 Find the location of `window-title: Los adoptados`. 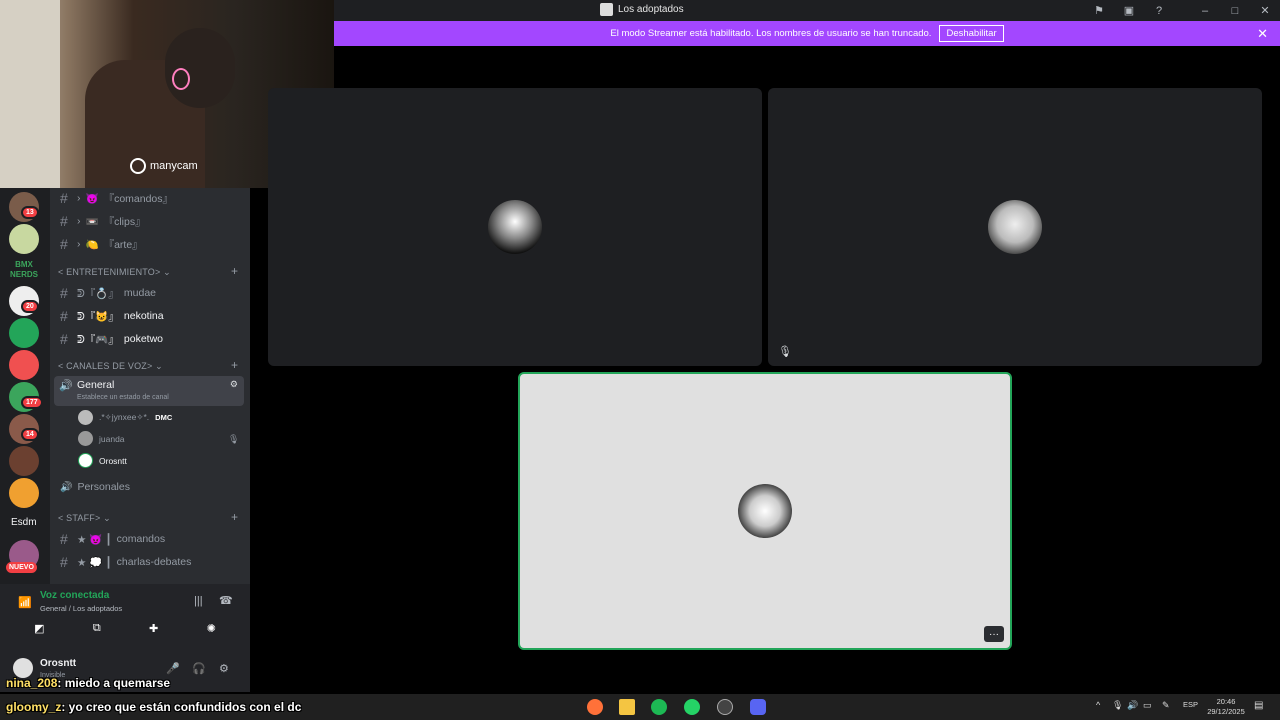

window-title: Los adoptados is located at coordinates (642, 9).